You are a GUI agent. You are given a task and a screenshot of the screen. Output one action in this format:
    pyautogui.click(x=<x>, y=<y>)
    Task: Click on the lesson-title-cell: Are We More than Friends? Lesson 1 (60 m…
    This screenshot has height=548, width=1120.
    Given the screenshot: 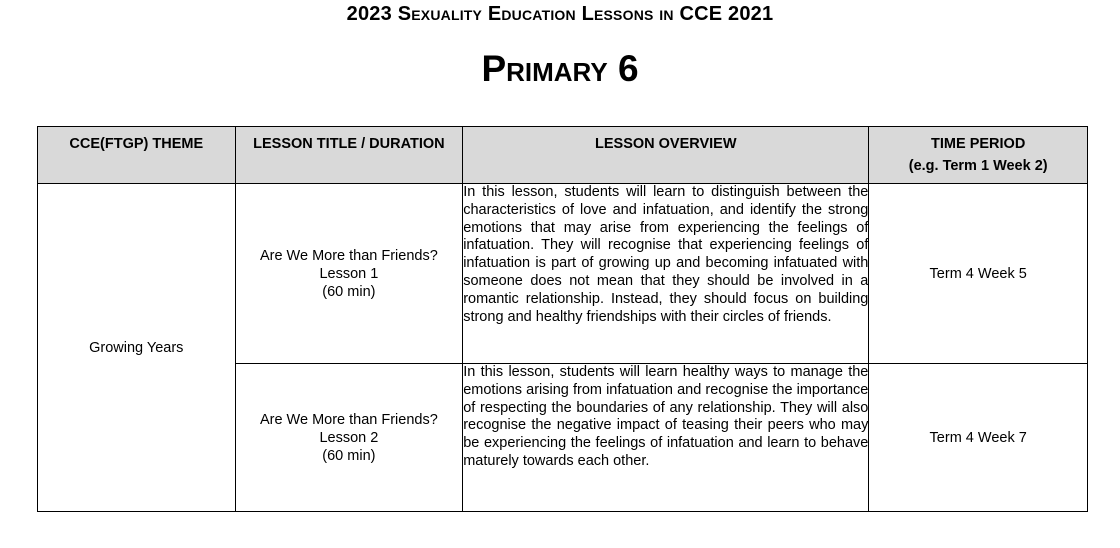 What is the action you would take?
    pyautogui.click(x=349, y=273)
    